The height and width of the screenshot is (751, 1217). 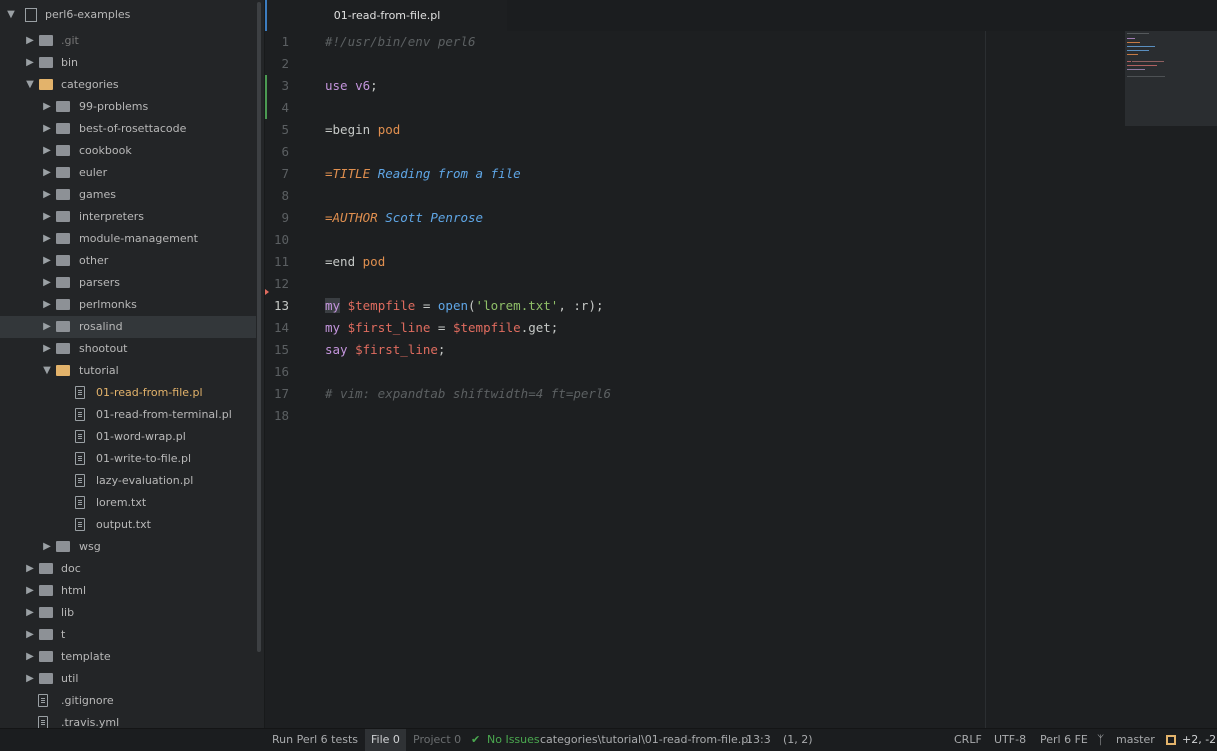 I want to click on tree-folder-util: ▶ util, so click(x=128, y=679).